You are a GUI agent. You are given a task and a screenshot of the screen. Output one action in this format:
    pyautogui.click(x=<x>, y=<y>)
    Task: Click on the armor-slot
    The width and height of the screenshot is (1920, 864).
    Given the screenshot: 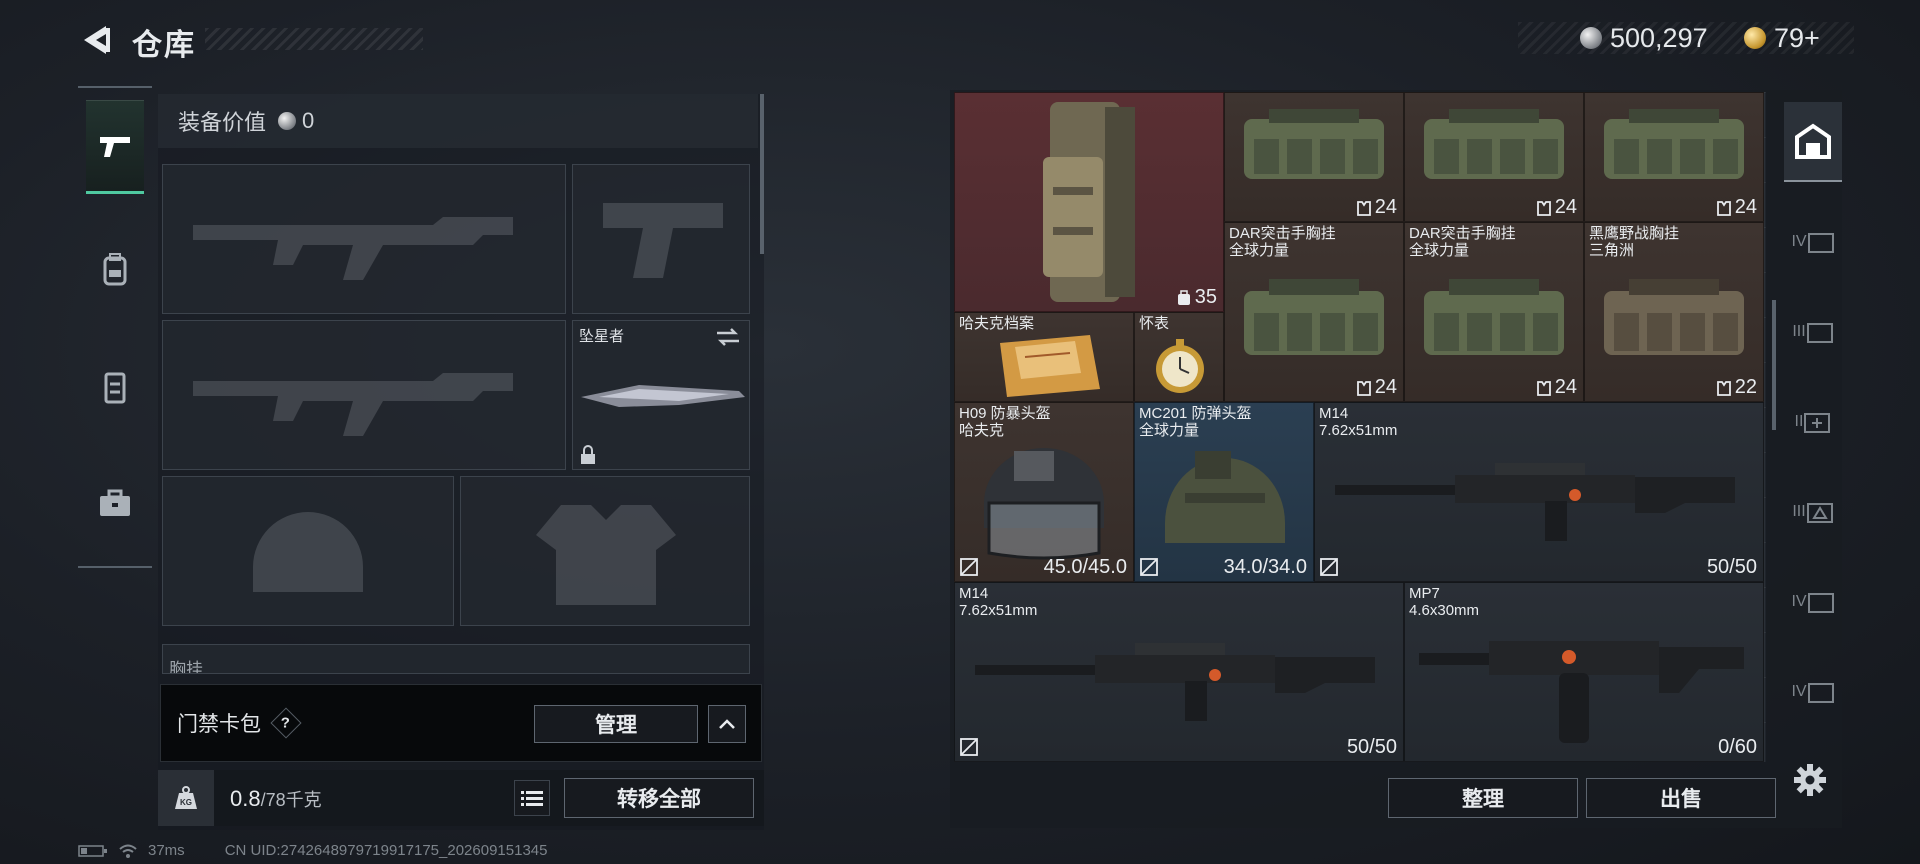 What is the action you would take?
    pyautogui.click(x=605, y=551)
    